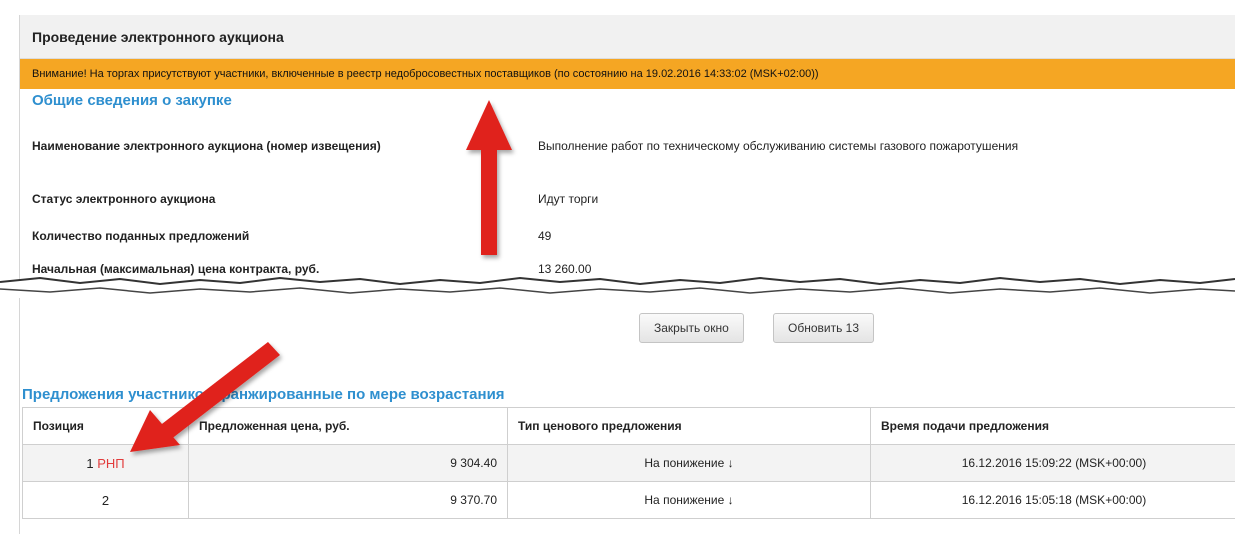 This screenshot has width=1235, height=534. Describe the element at coordinates (691, 328) in the screenshot. I see `close-window-button: Закрыть окно` at that location.